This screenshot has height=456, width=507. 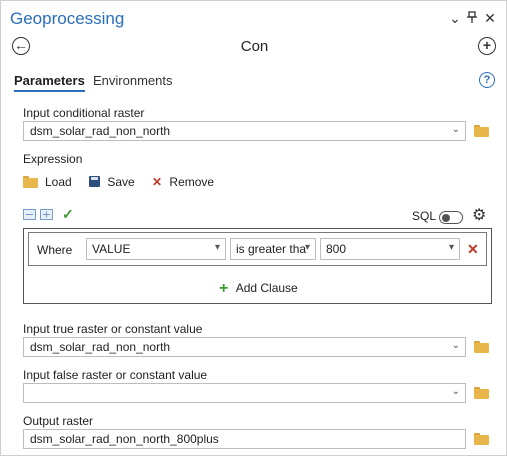 What do you see at coordinates (157, 182) in the screenshot?
I see `remove-icon: ✕` at bounding box center [157, 182].